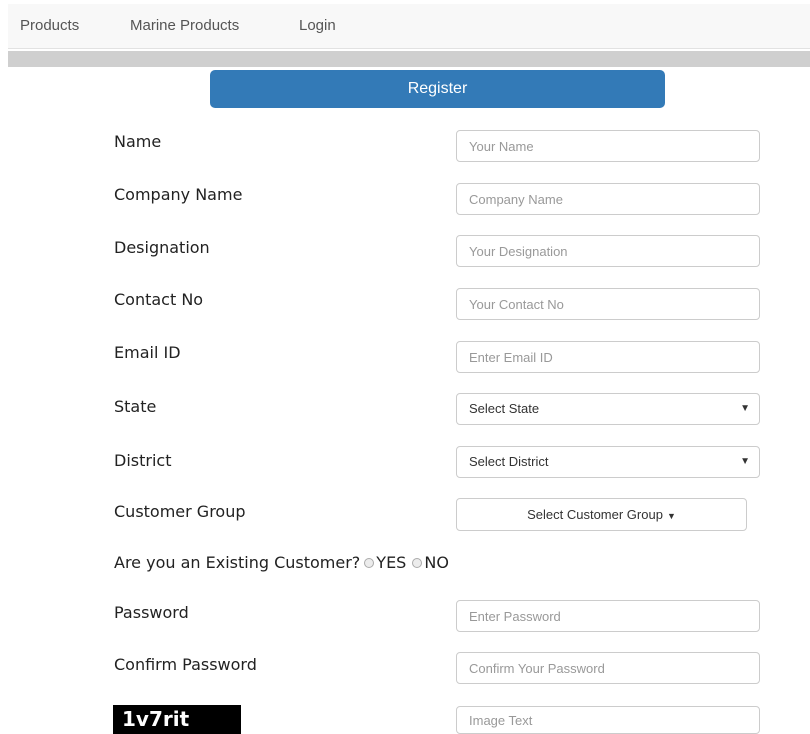  What do you see at coordinates (671, 516) in the screenshot?
I see `caret-down-icon: ▼` at bounding box center [671, 516].